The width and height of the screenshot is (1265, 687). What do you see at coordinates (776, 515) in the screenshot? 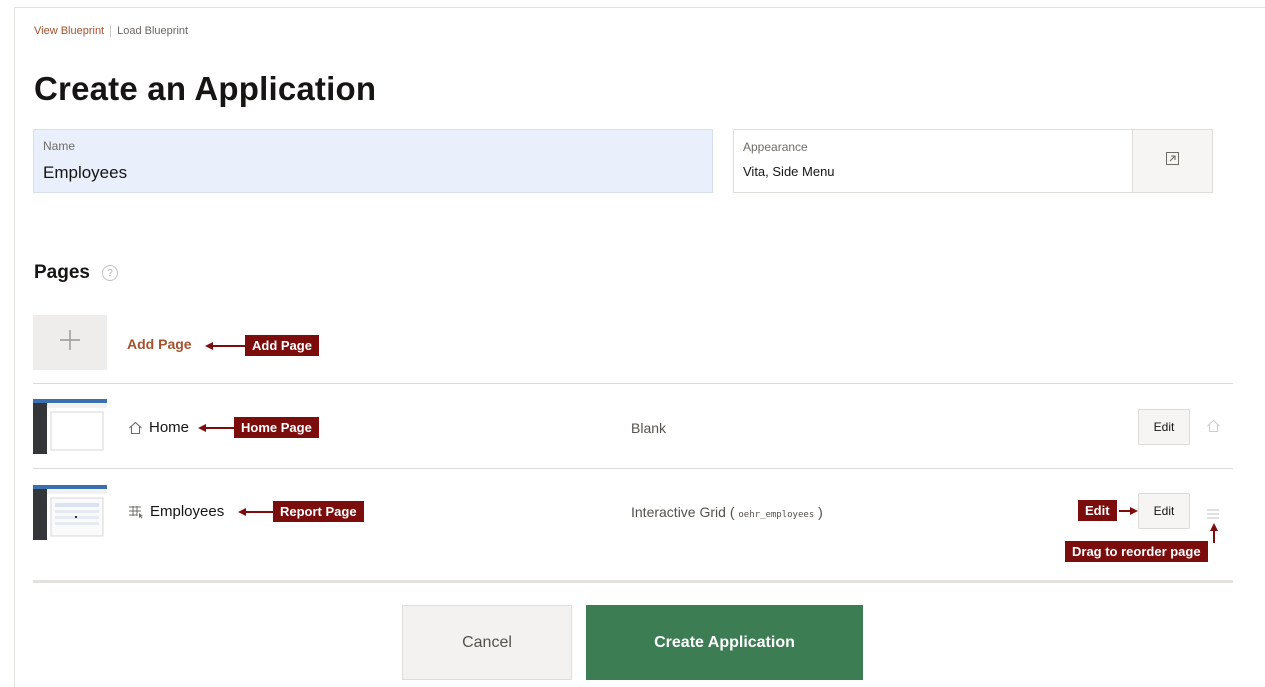
I see `page-type-table: oehr_employees` at bounding box center [776, 515].